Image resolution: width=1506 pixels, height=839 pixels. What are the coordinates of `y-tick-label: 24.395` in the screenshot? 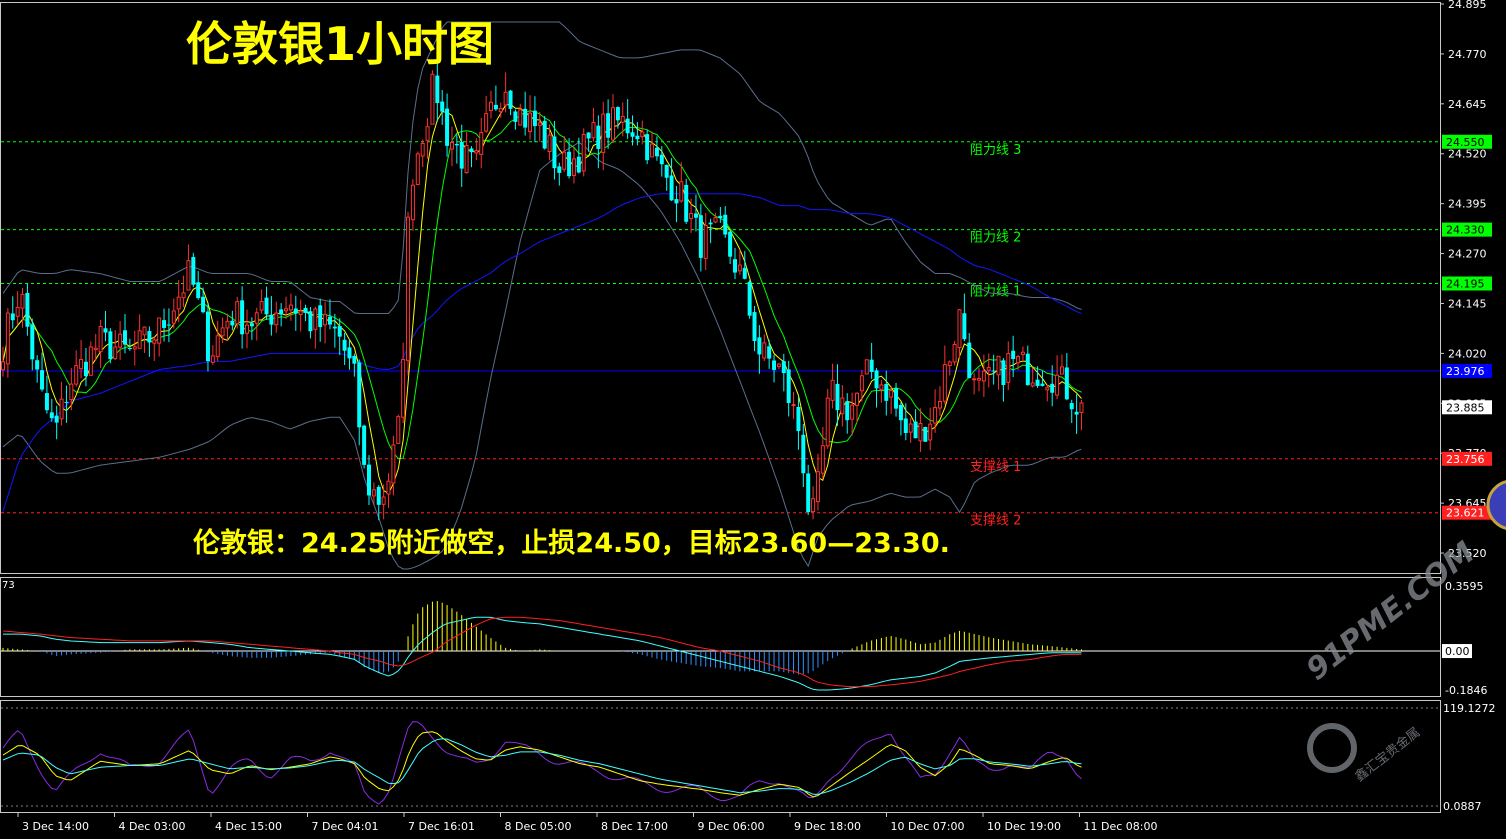 It's located at (1467, 204).